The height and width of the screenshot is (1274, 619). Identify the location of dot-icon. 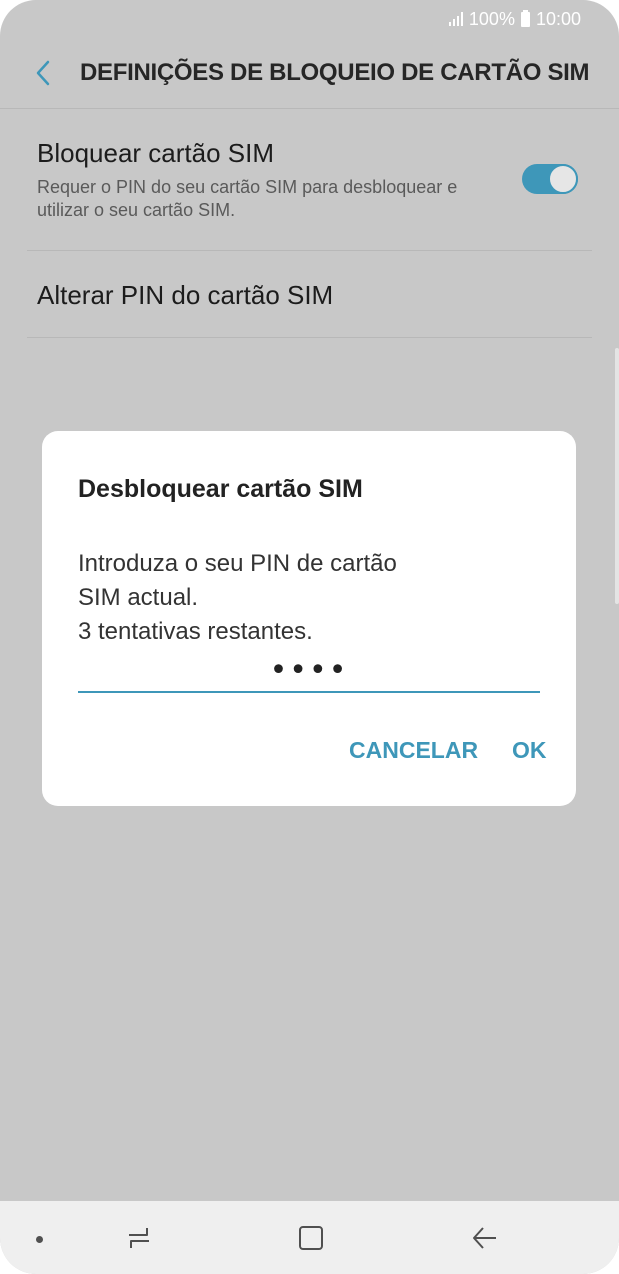
(39, 1239).